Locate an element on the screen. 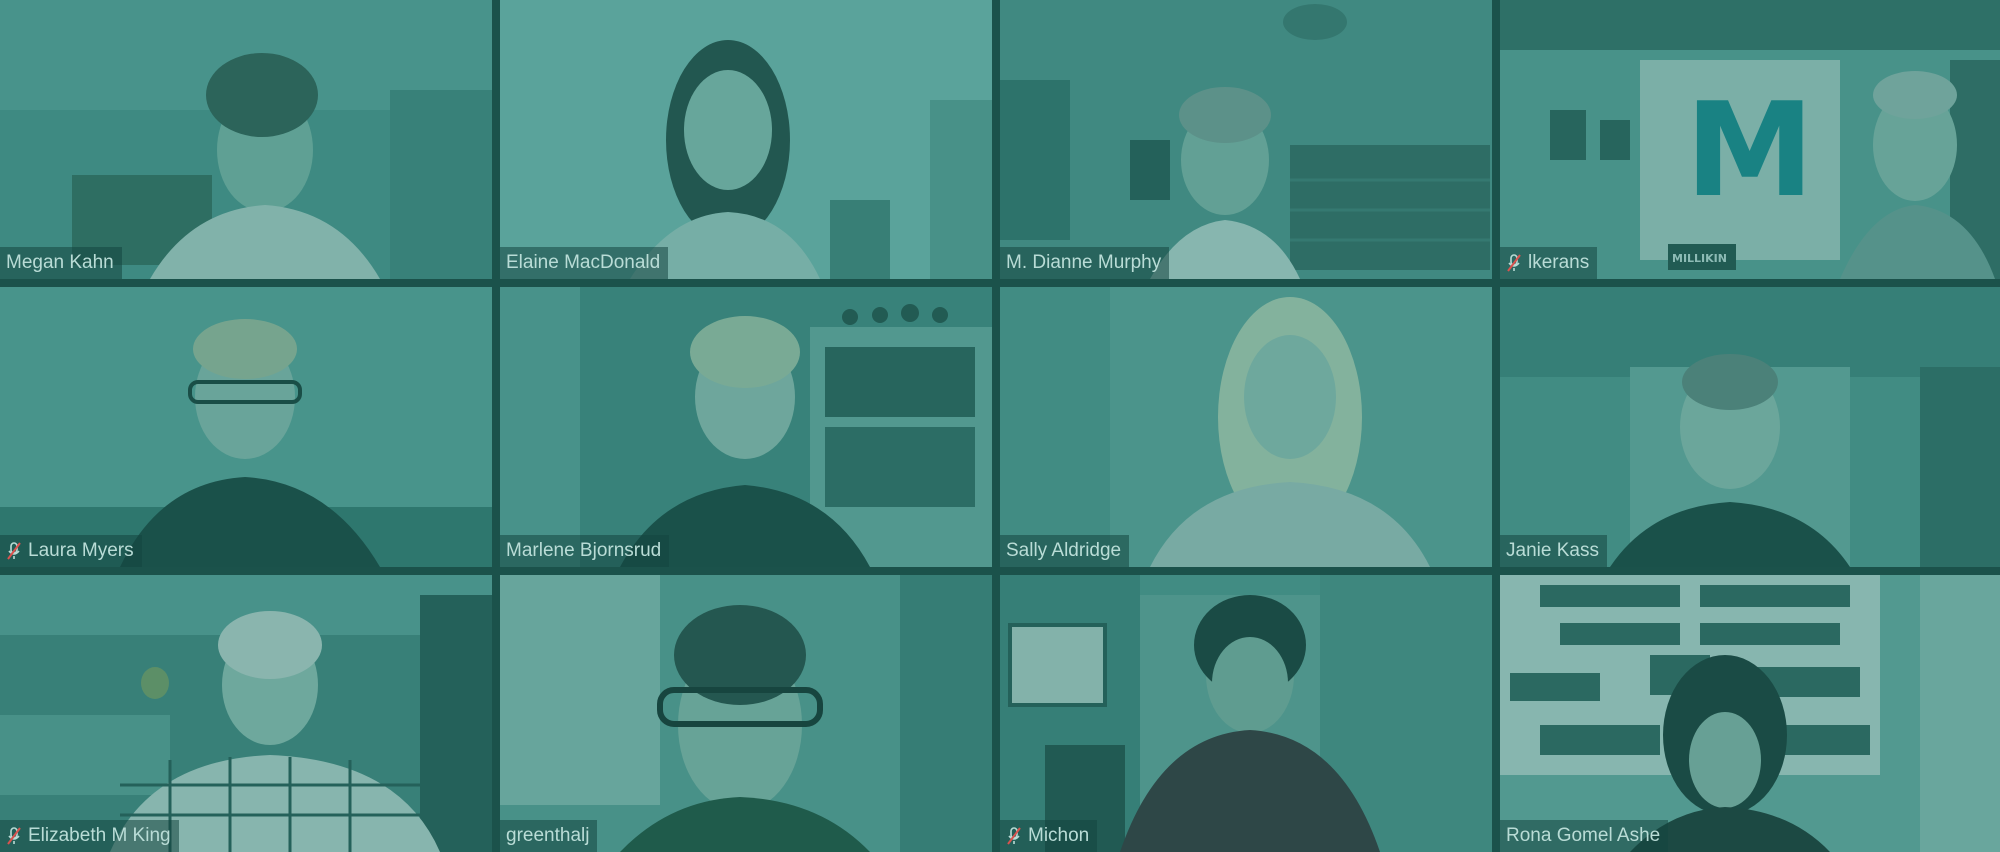 The height and width of the screenshot is (852, 2000). participant-name: Elizabeth M King is located at coordinates (99, 835).